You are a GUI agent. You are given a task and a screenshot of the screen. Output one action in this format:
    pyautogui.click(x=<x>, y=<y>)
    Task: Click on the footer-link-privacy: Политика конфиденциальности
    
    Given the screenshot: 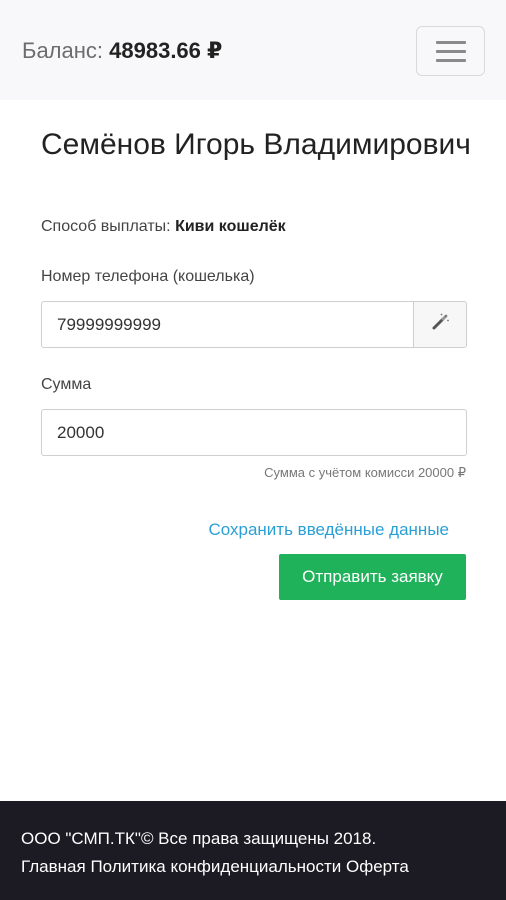 What is the action you would take?
    pyautogui.click(x=215, y=866)
    